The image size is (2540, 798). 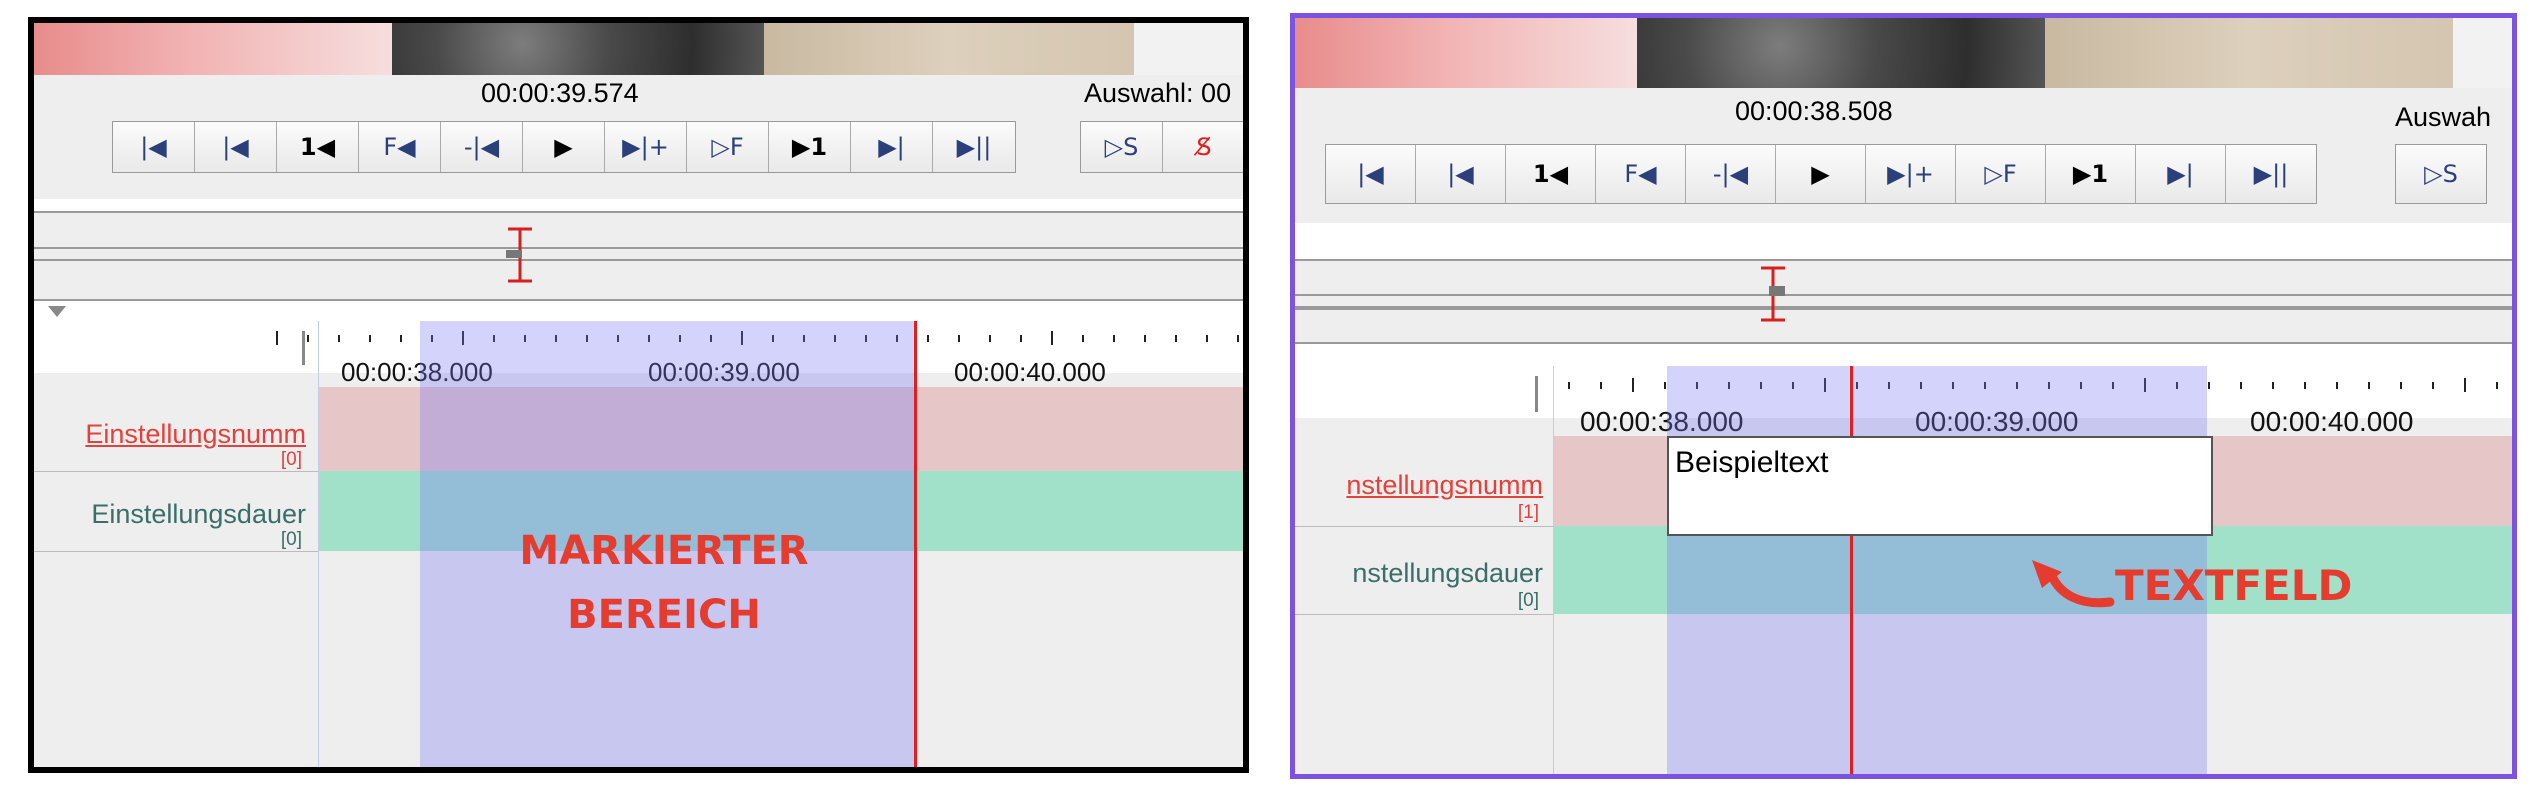 What do you see at coordinates (664, 615) in the screenshot?
I see `annotation-label: BEREICH` at bounding box center [664, 615].